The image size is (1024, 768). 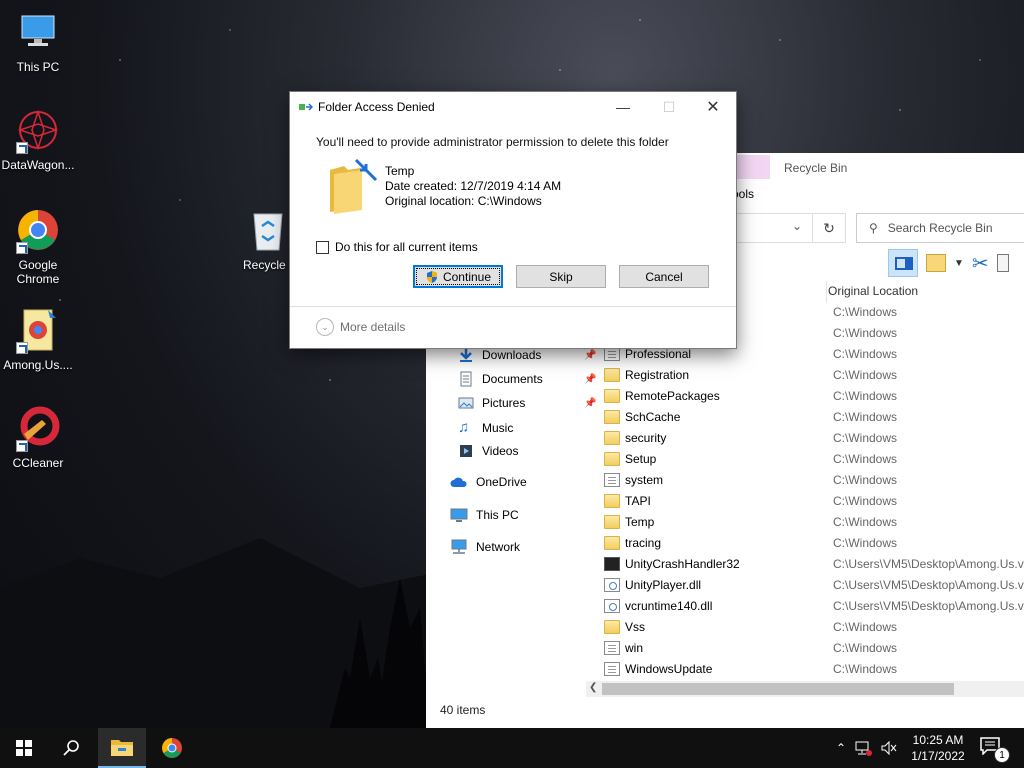 I want to click on file-row: Vss C:\Windows, so click(x=814, y=626).